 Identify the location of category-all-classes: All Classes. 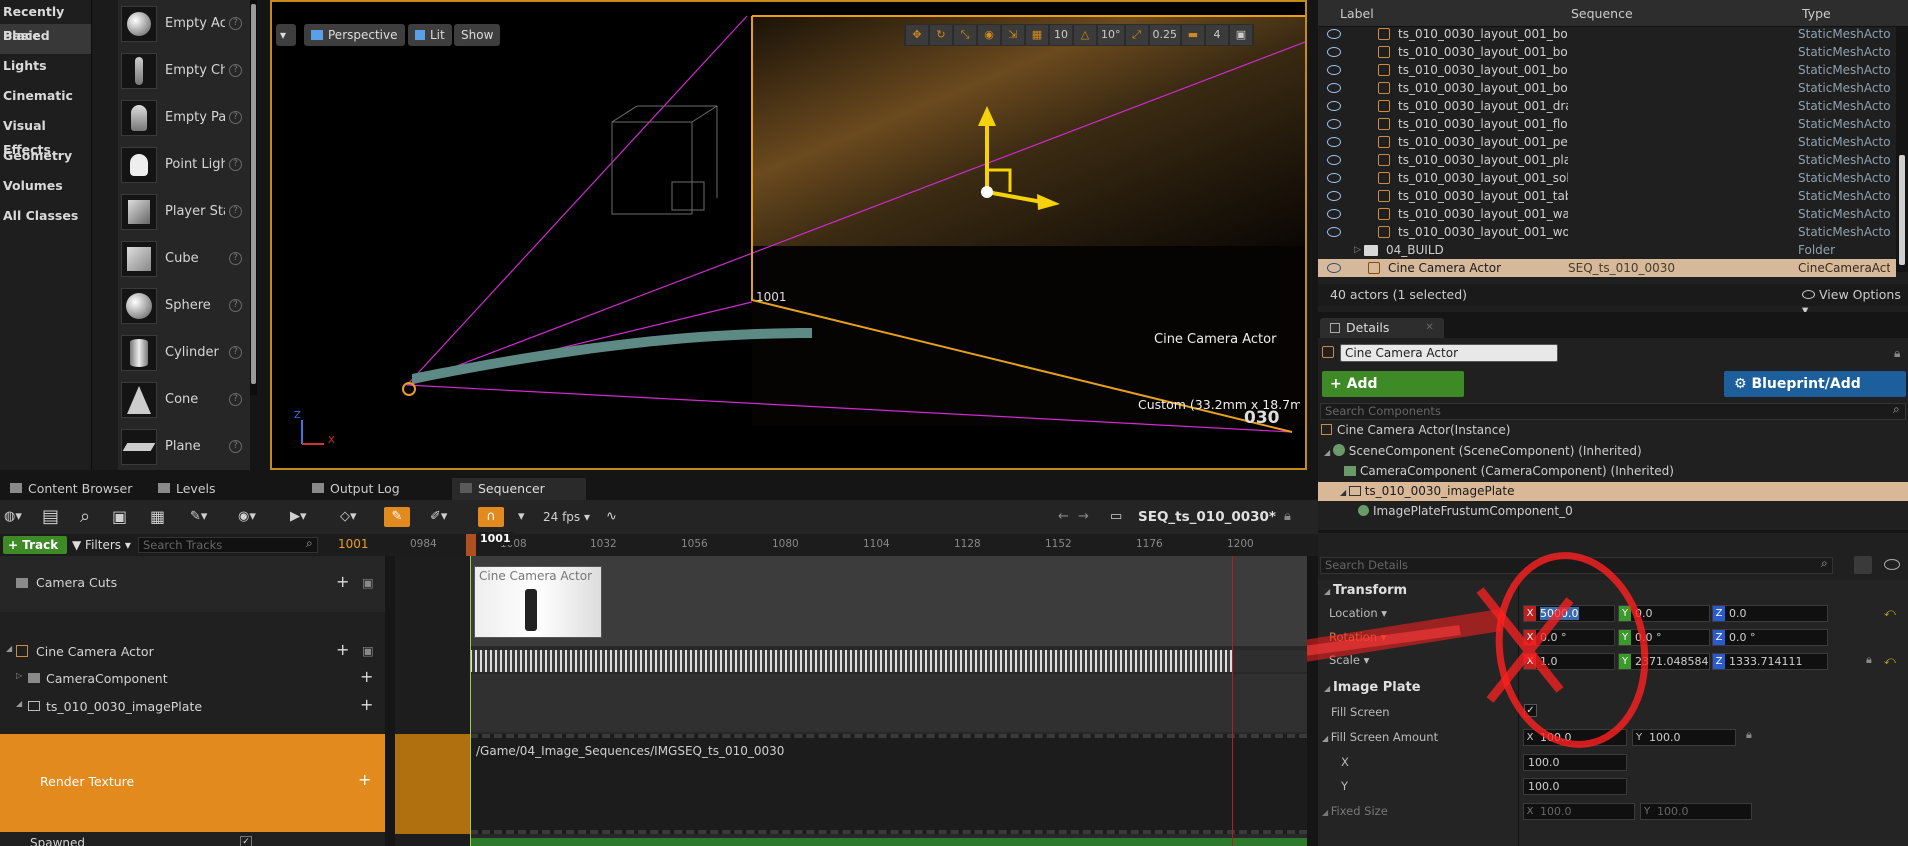
(45, 219).